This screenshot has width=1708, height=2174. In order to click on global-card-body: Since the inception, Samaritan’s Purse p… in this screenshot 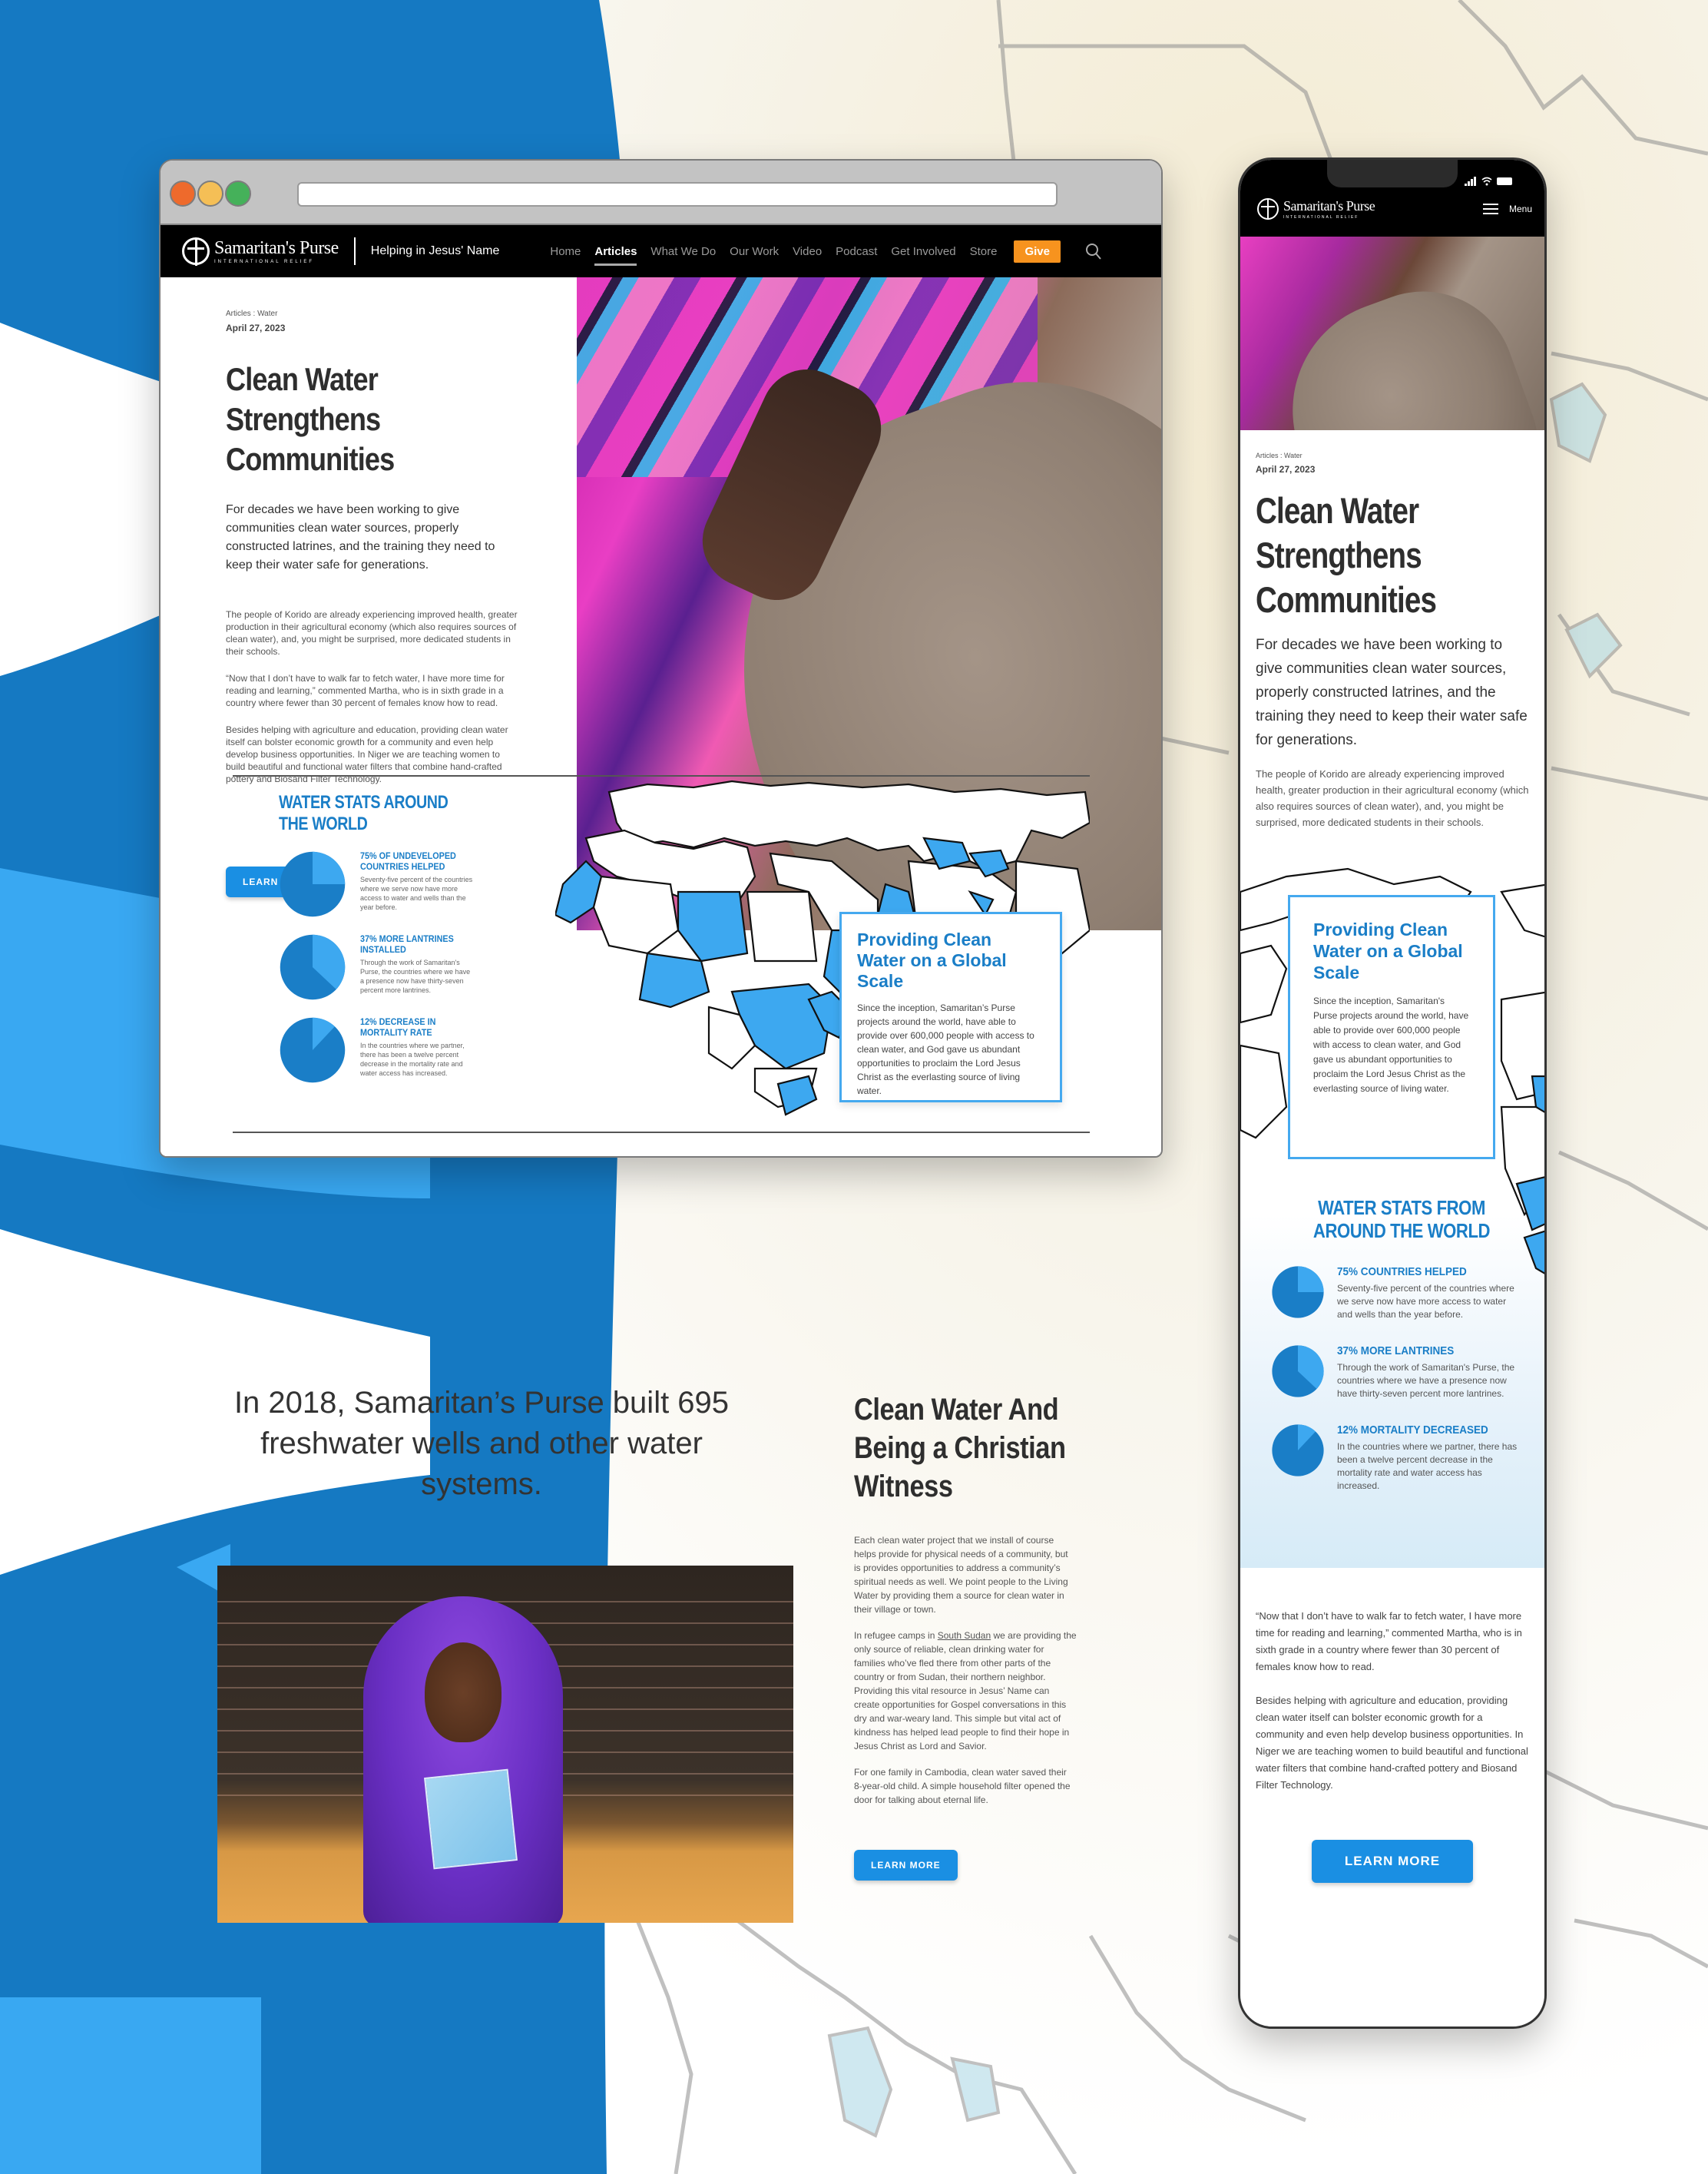, I will do `click(945, 1049)`.